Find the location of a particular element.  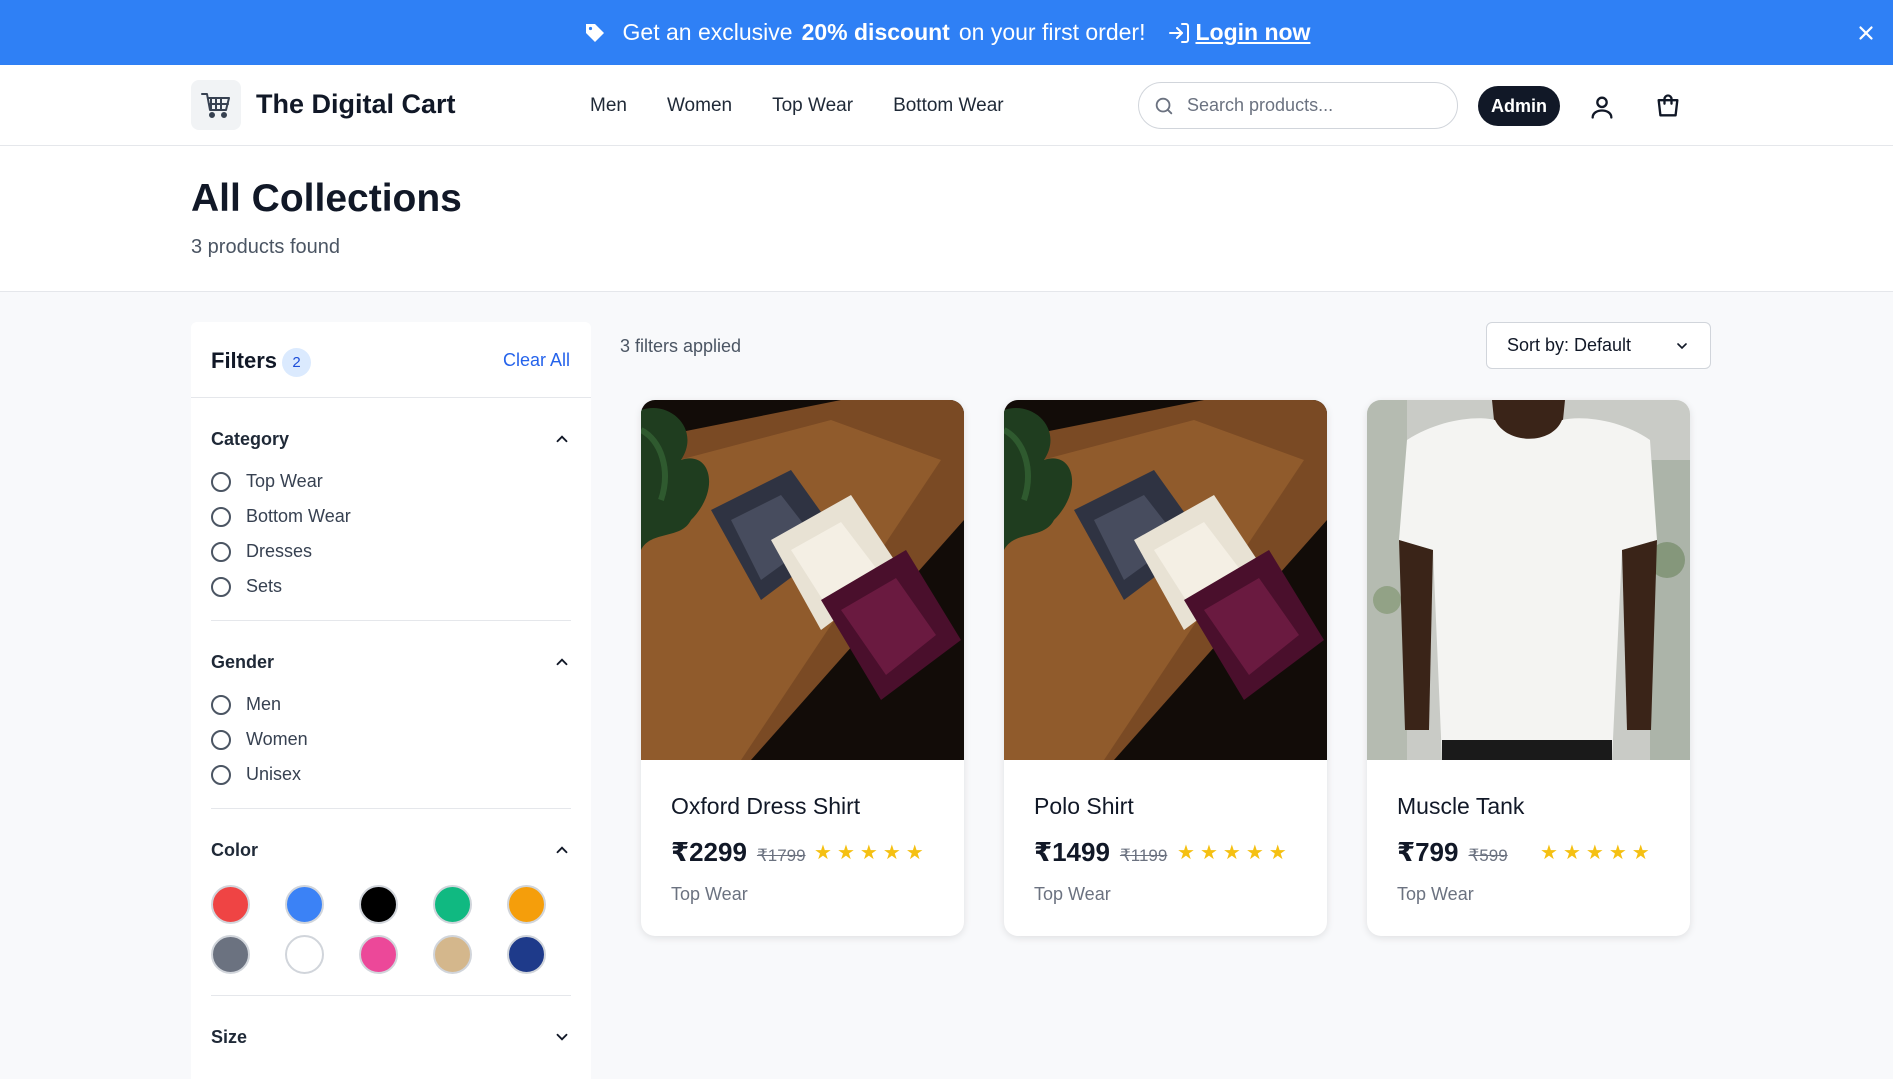

product-old-price: ₹599 is located at coordinates (1488, 855).